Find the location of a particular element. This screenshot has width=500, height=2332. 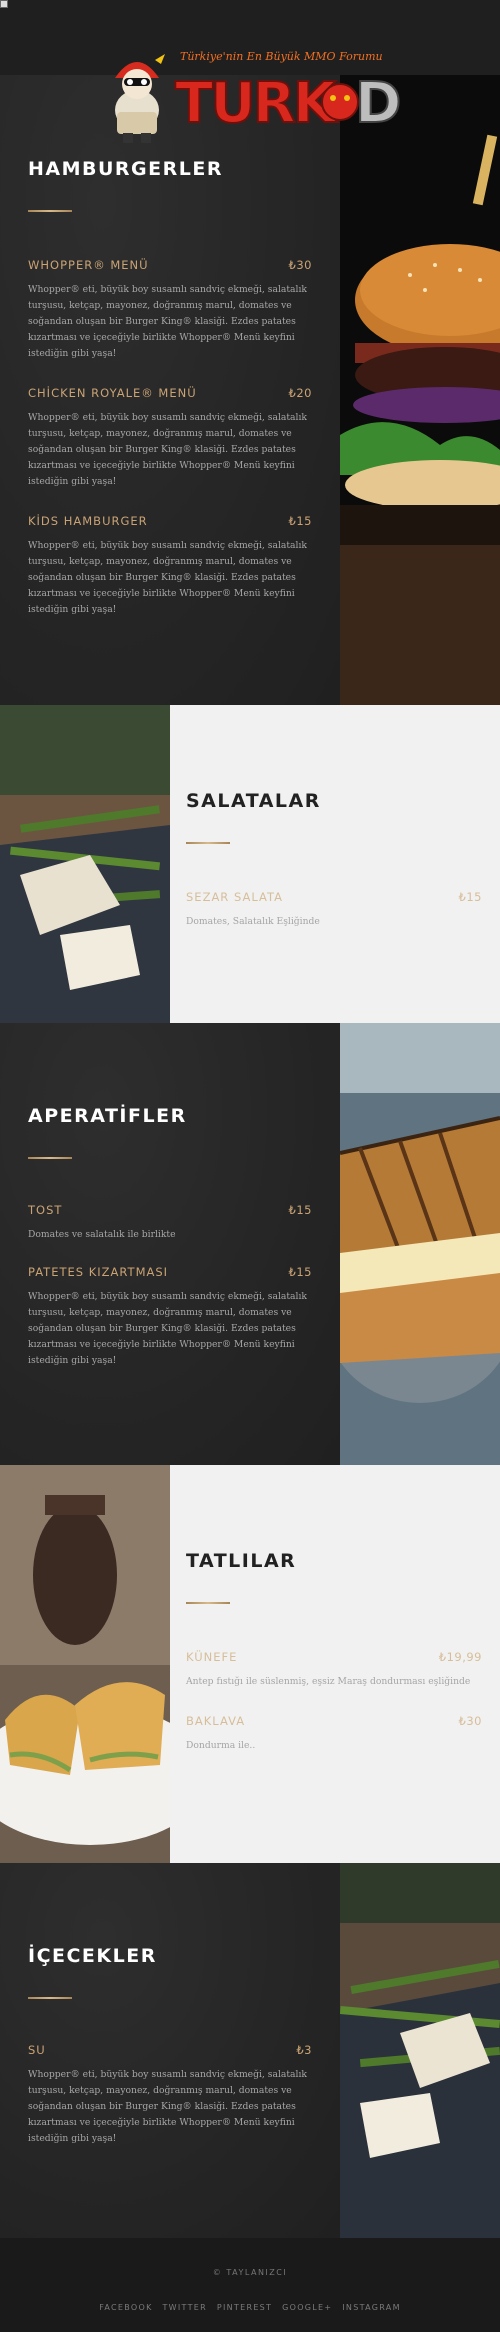

broken-image-icon is located at coordinates (4, 4).